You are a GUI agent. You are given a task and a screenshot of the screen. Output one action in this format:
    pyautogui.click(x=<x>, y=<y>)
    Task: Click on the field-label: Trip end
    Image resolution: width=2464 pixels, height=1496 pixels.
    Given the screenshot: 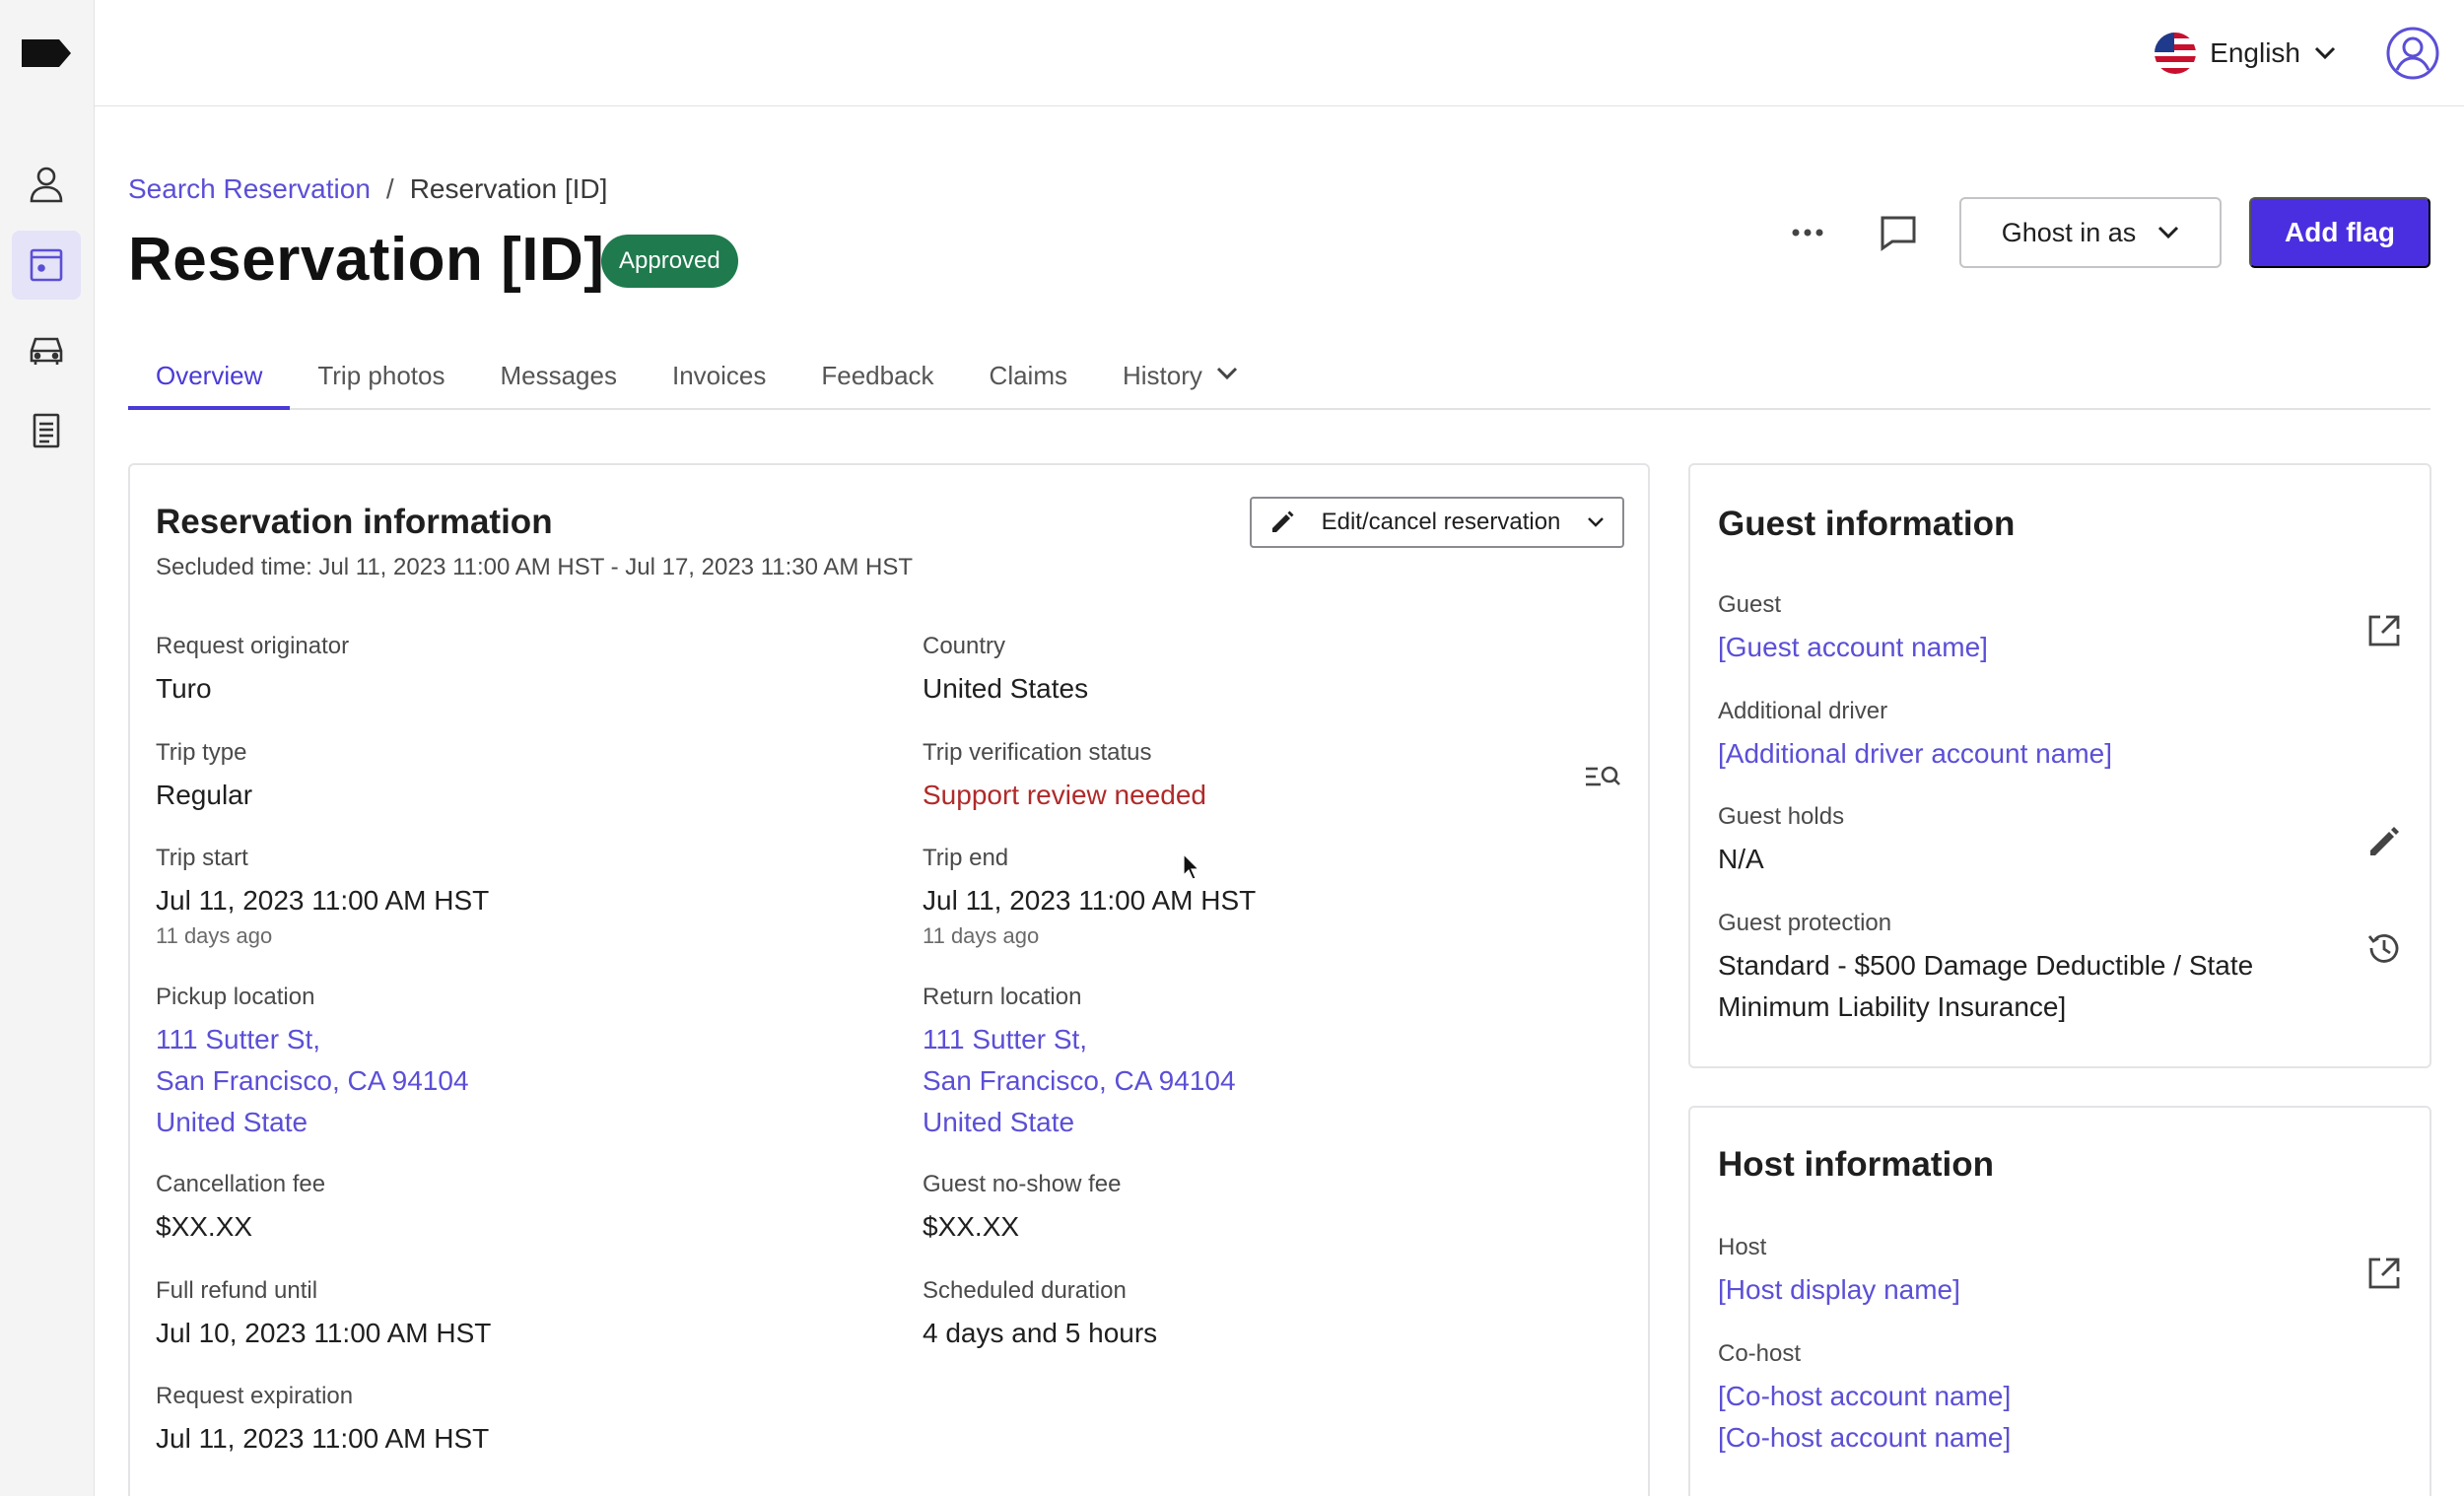 What is the action you would take?
    pyautogui.click(x=966, y=858)
    